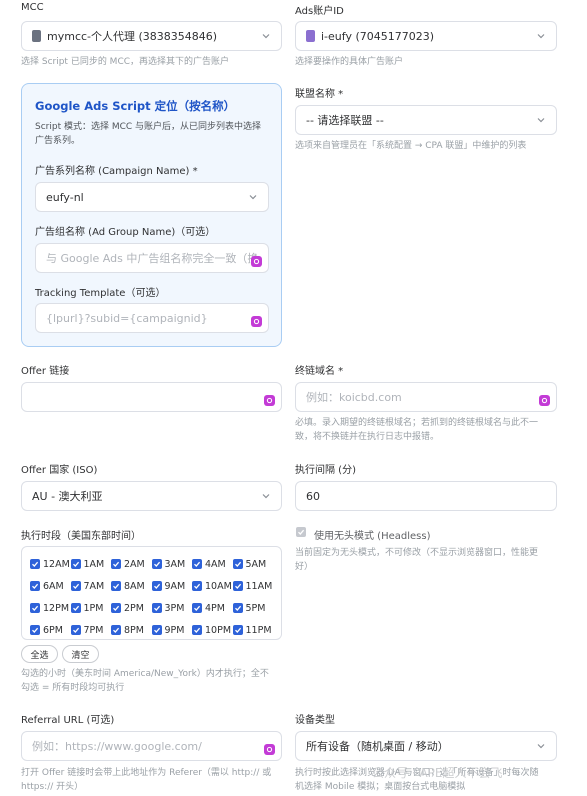 This screenshot has height=796, width=587. What do you see at coordinates (380, 787) in the screenshot?
I see `device-hint-2: 机选择 Mobile 模拟；桌面按台式电脑模拟` at bounding box center [380, 787].